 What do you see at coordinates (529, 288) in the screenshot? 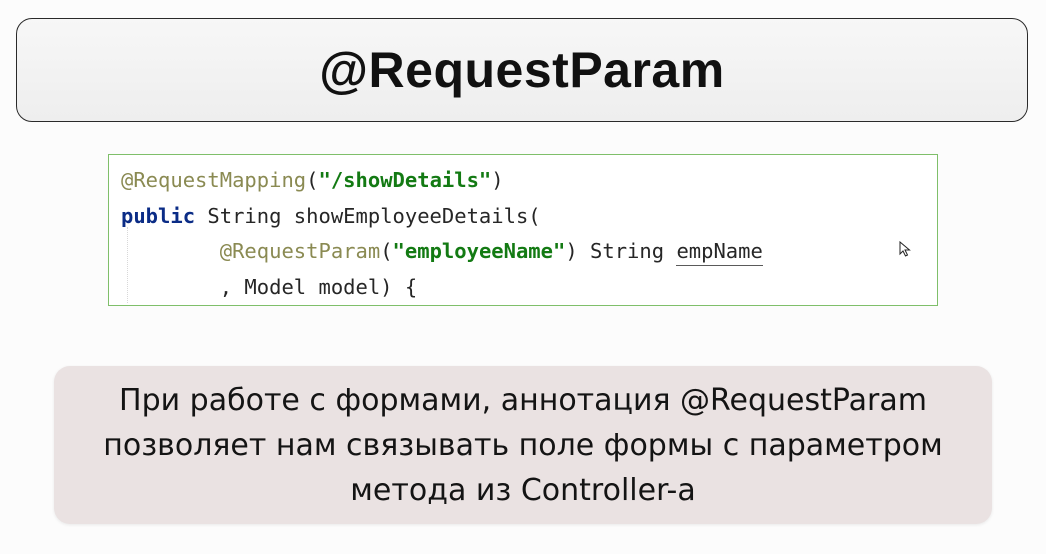
I see `code-line-4: , Model model) {` at bounding box center [529, 288].